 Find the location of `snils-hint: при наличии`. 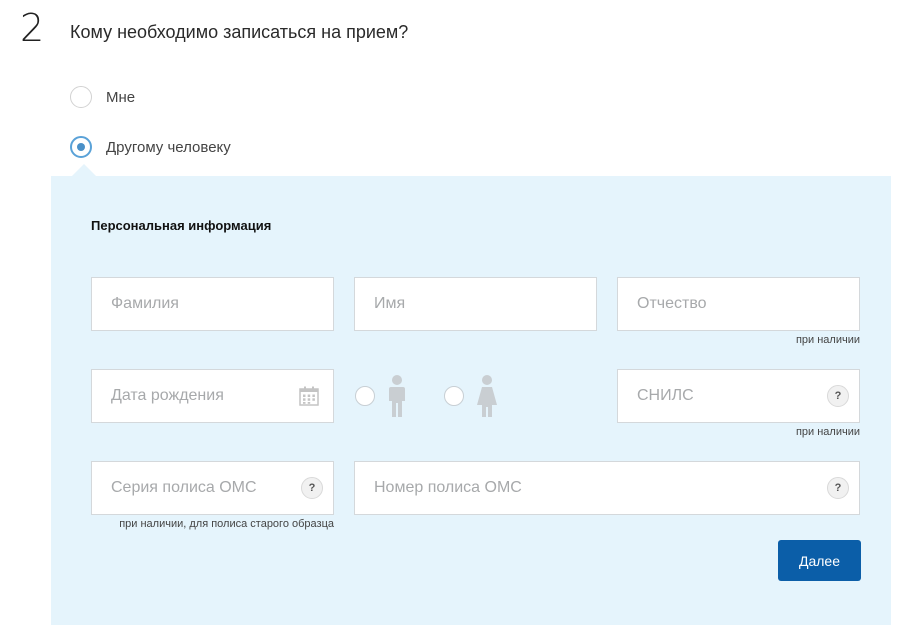

snils-hint: при наличии is located at coordinates (827, 432).